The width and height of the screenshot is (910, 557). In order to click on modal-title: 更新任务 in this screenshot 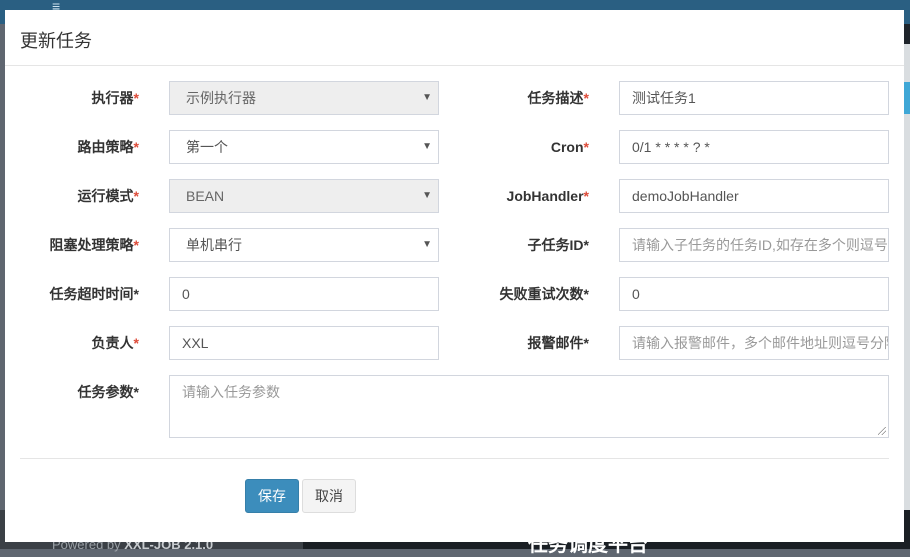, I will do `click(56, 41)`.